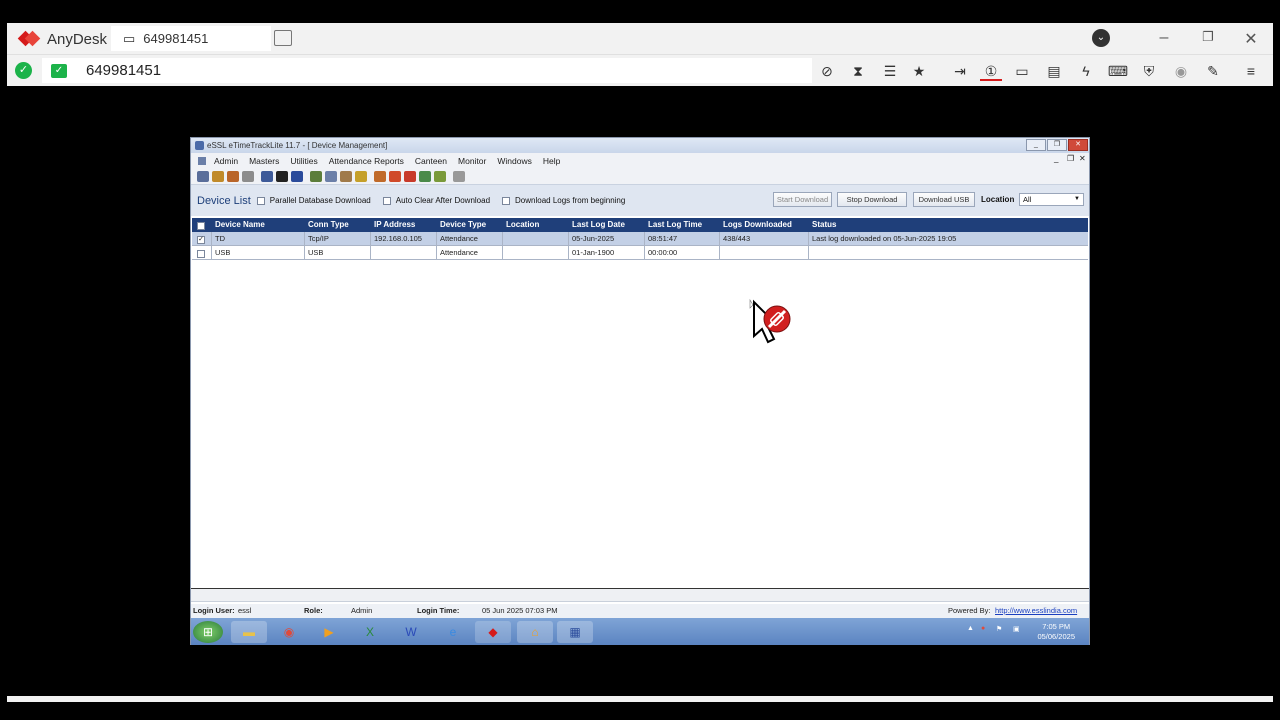 The width and height of the screenshot is (1280, 720). What do you see at coordinates (395, 176) in the screenshot?
I see `tool-download-icon` at bounding box center [395, 176].